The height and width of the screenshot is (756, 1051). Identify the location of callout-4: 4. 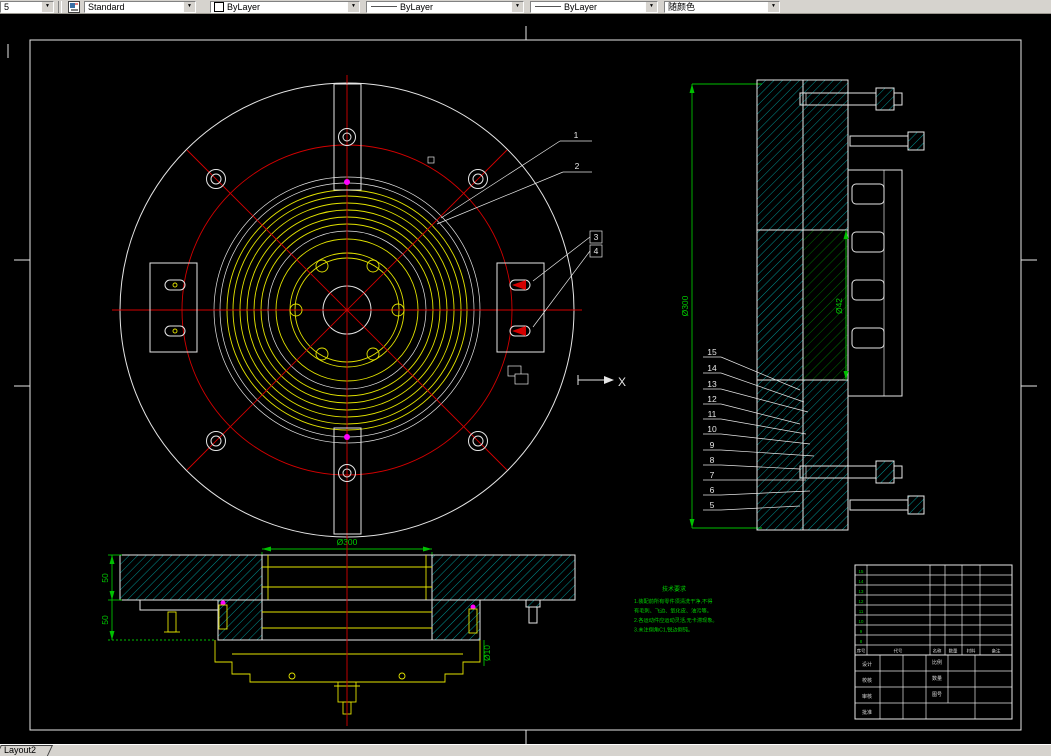
(596, 251).